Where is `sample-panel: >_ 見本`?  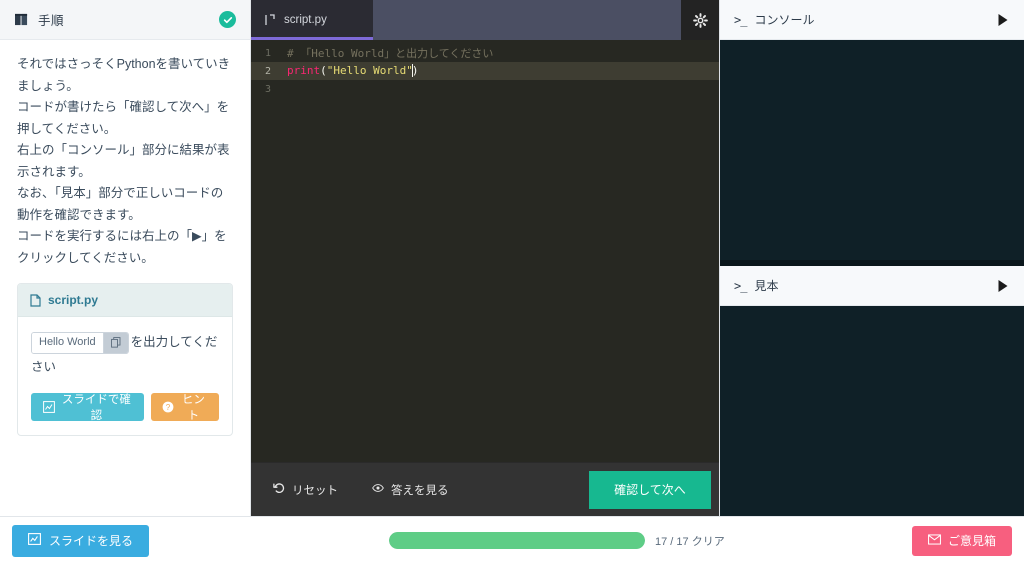 sample-panel: >_ 見本 is located at coordinates (872, 391).